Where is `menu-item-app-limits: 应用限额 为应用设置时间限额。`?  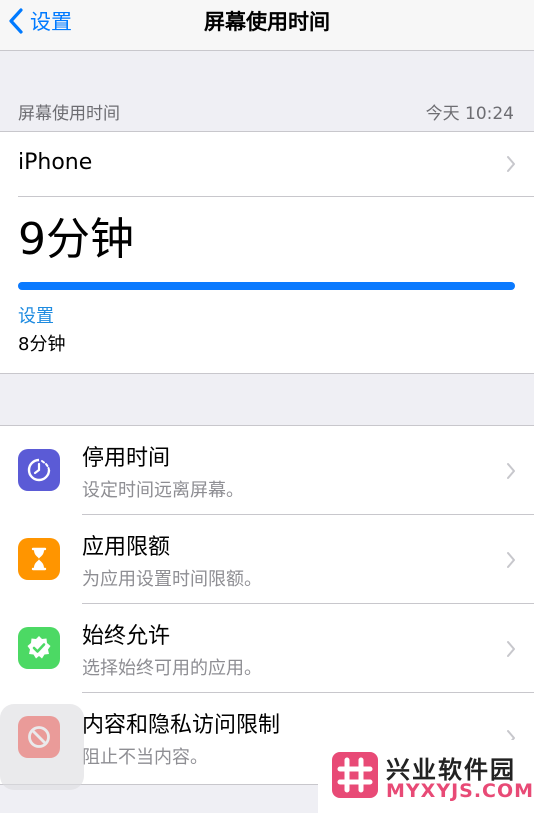
menu-item-app-limits: 应用限额 为应用设置时间限额。 is located at coordinates (267, 559).